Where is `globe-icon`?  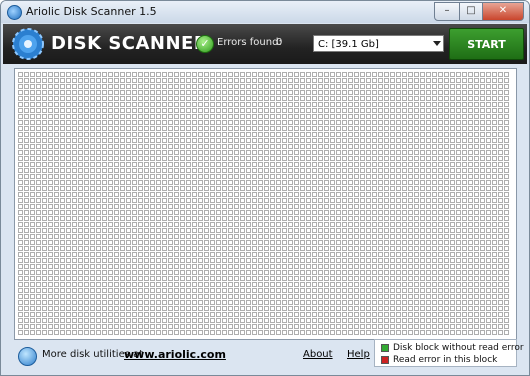
globe-icon is located at coordinates (27, 356).